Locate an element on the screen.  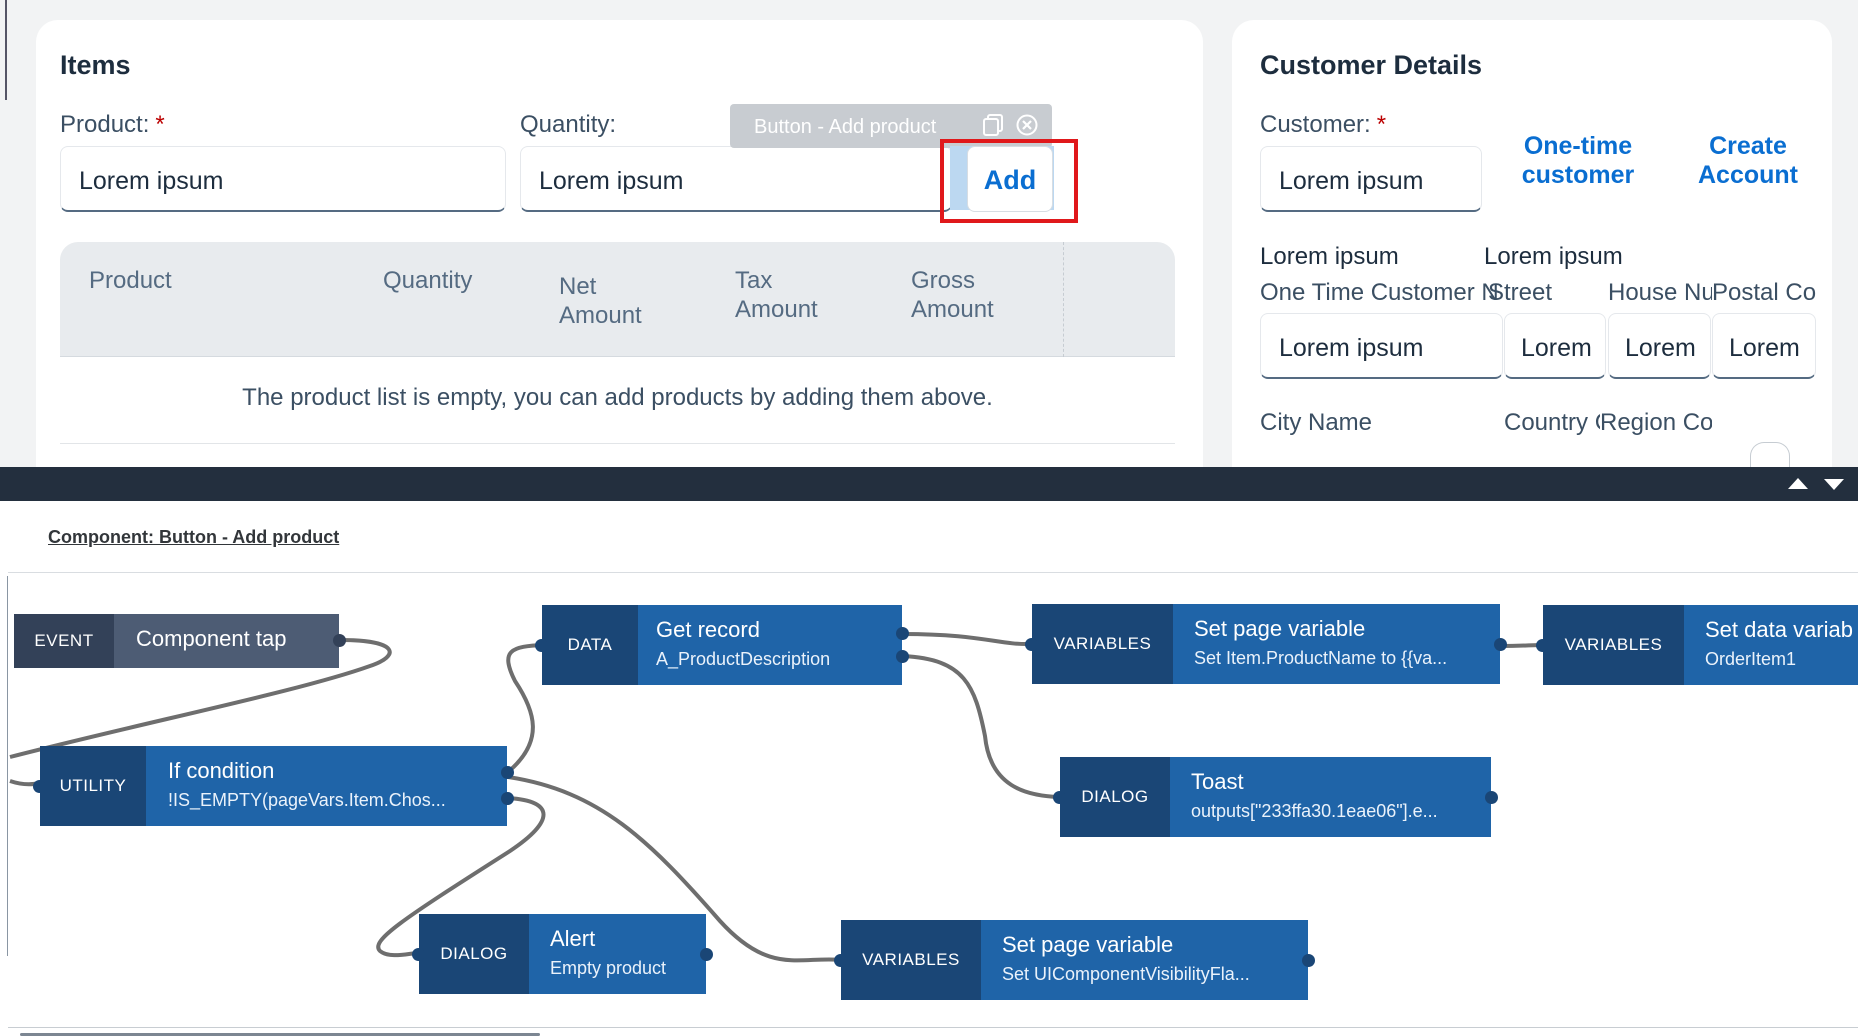
node-title: Toast is located at coordinates (1217, 781).